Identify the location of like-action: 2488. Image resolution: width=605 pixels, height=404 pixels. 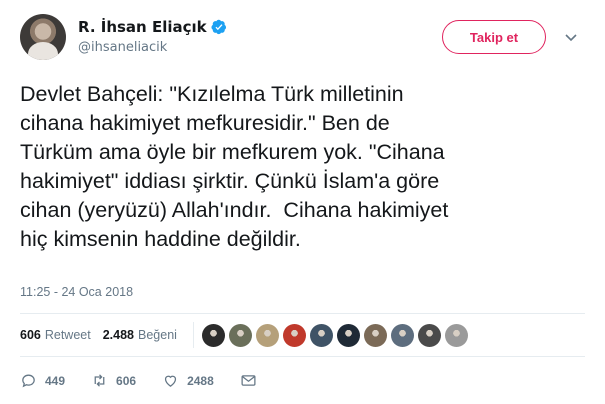
(188, 380).